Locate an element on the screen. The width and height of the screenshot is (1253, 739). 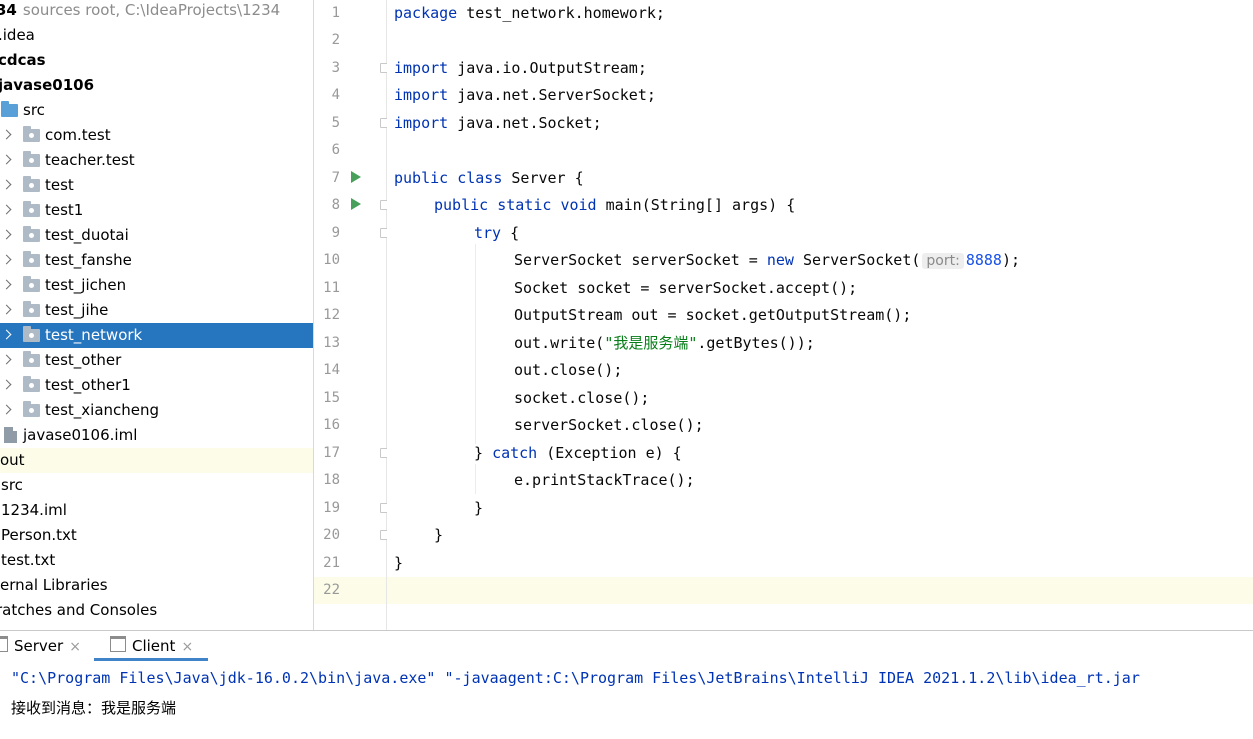
tree-item-label: src is located at coordinates (34, 110).